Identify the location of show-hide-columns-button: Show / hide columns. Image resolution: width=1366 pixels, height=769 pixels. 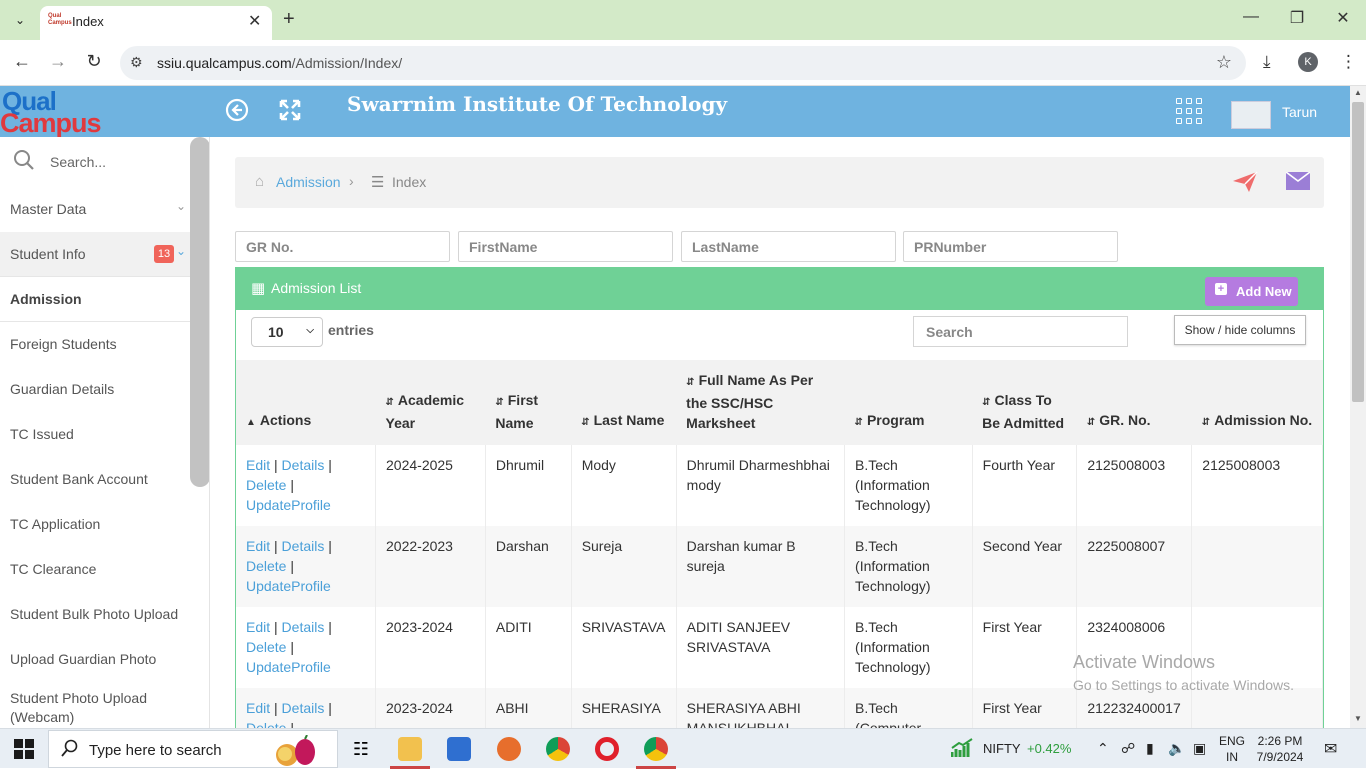
(1240, 330).